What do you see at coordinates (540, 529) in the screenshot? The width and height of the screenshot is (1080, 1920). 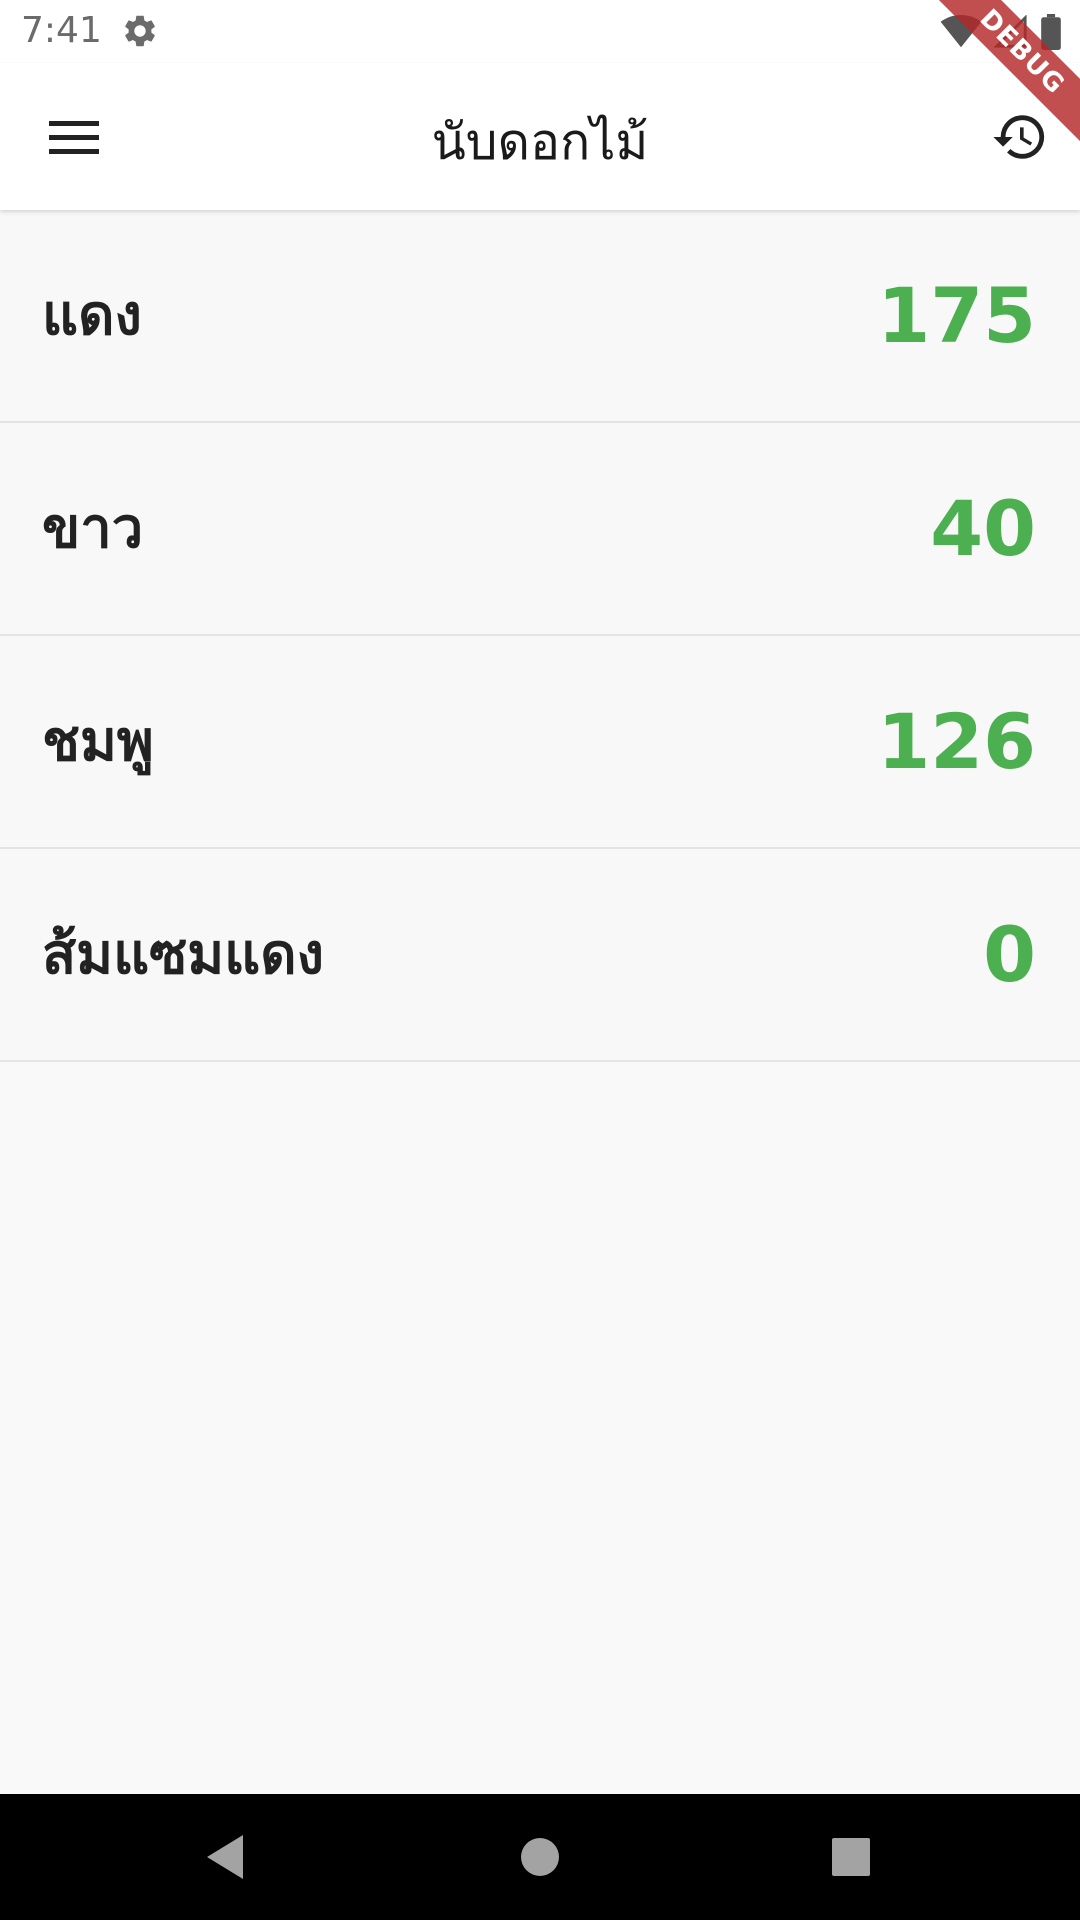 I see `list-item: ขาว 40` at bounding box center [540, 529].